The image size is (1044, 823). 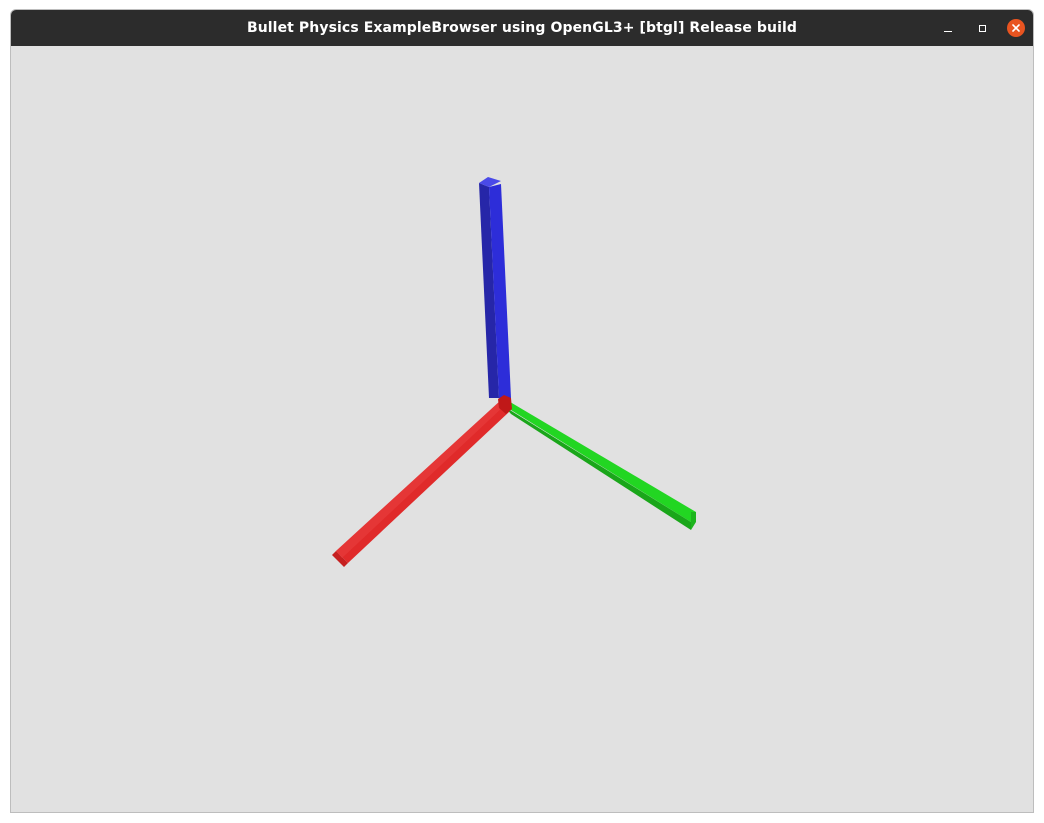 I want to click on minimize-button, so click(x=948, y=28).